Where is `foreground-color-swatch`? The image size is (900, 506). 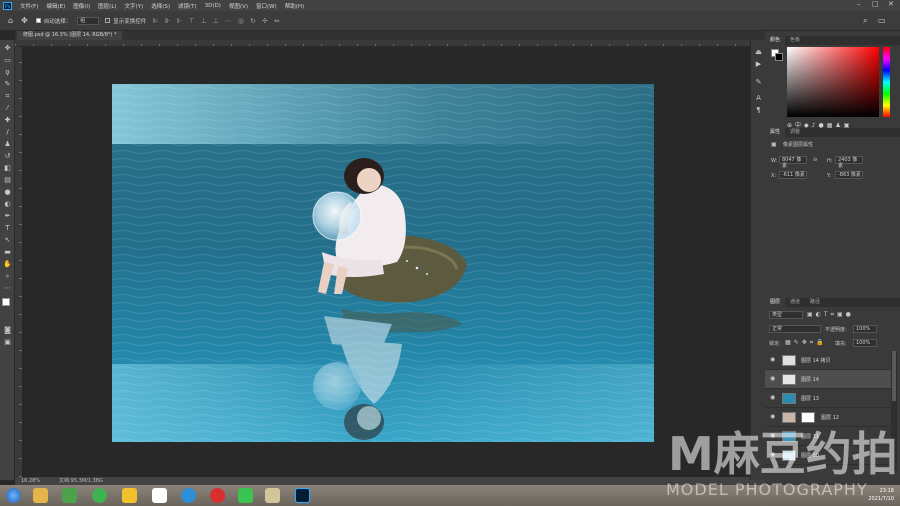 foreground-color-swatch is located at coordinates (6, 302).